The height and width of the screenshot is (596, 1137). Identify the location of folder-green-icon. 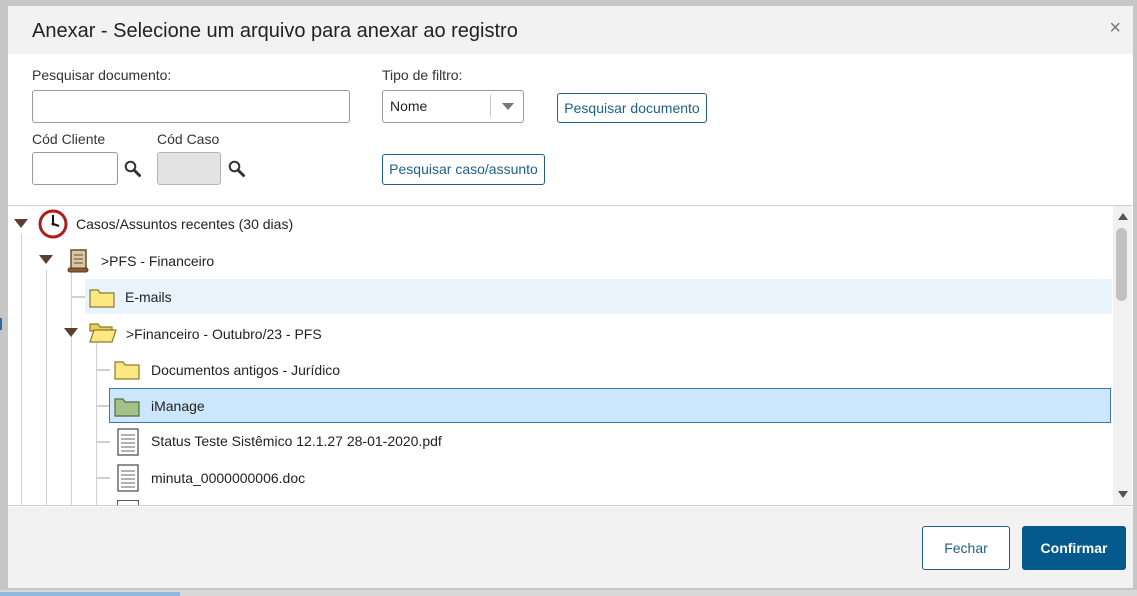
(127, 407).